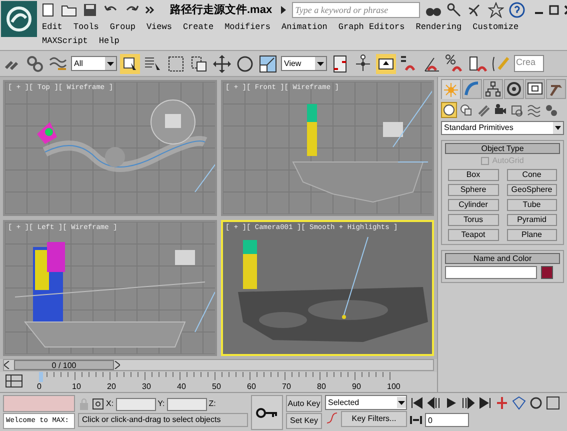 The image size is (567, 431). What do you see at coordinates (531, 175) in the screenshot?
I see `object-type-button: Cone` at bounding box center [531, 175].